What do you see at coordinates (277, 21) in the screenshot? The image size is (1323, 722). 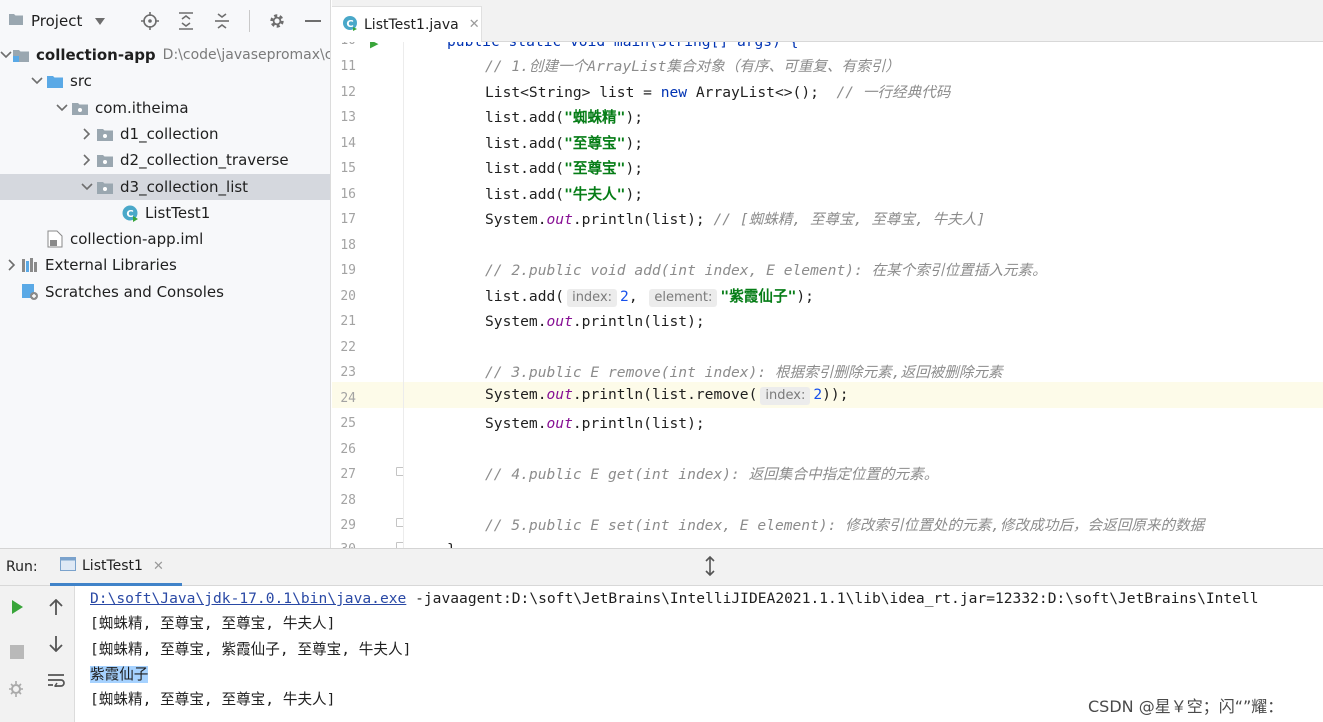 I see `gear-icon` at bounding box center [277, 21].